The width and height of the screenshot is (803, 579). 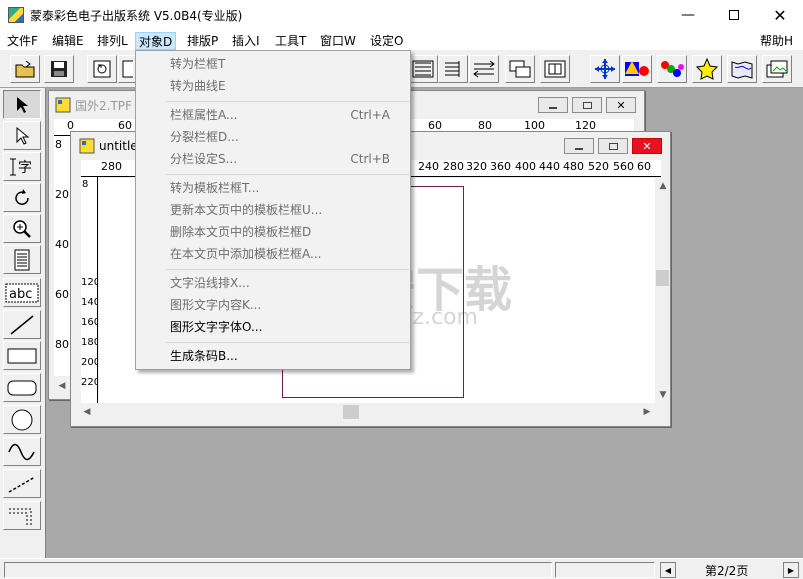 What do you see at coordinates (662, 290) in the screenshot?
I see `vertical-scrollbar: ▲ ▼` at bounding box center [662, 290].